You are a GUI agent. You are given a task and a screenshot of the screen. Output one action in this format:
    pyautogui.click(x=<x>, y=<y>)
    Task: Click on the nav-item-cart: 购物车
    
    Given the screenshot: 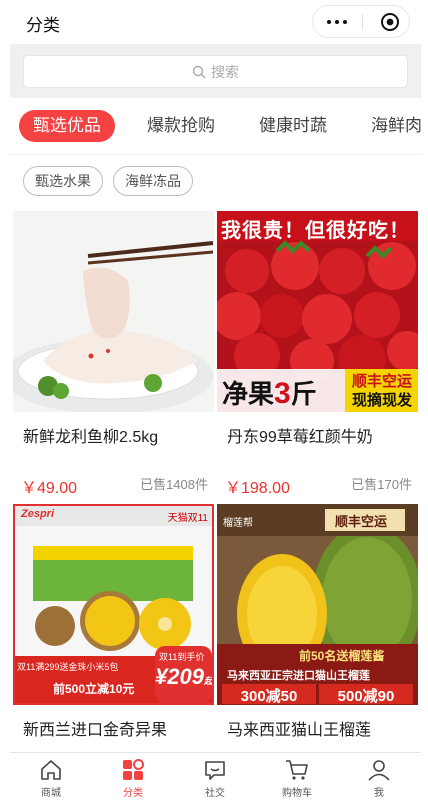 What is the action you would take?
    pyautogui.click(x=297, y=778)
    